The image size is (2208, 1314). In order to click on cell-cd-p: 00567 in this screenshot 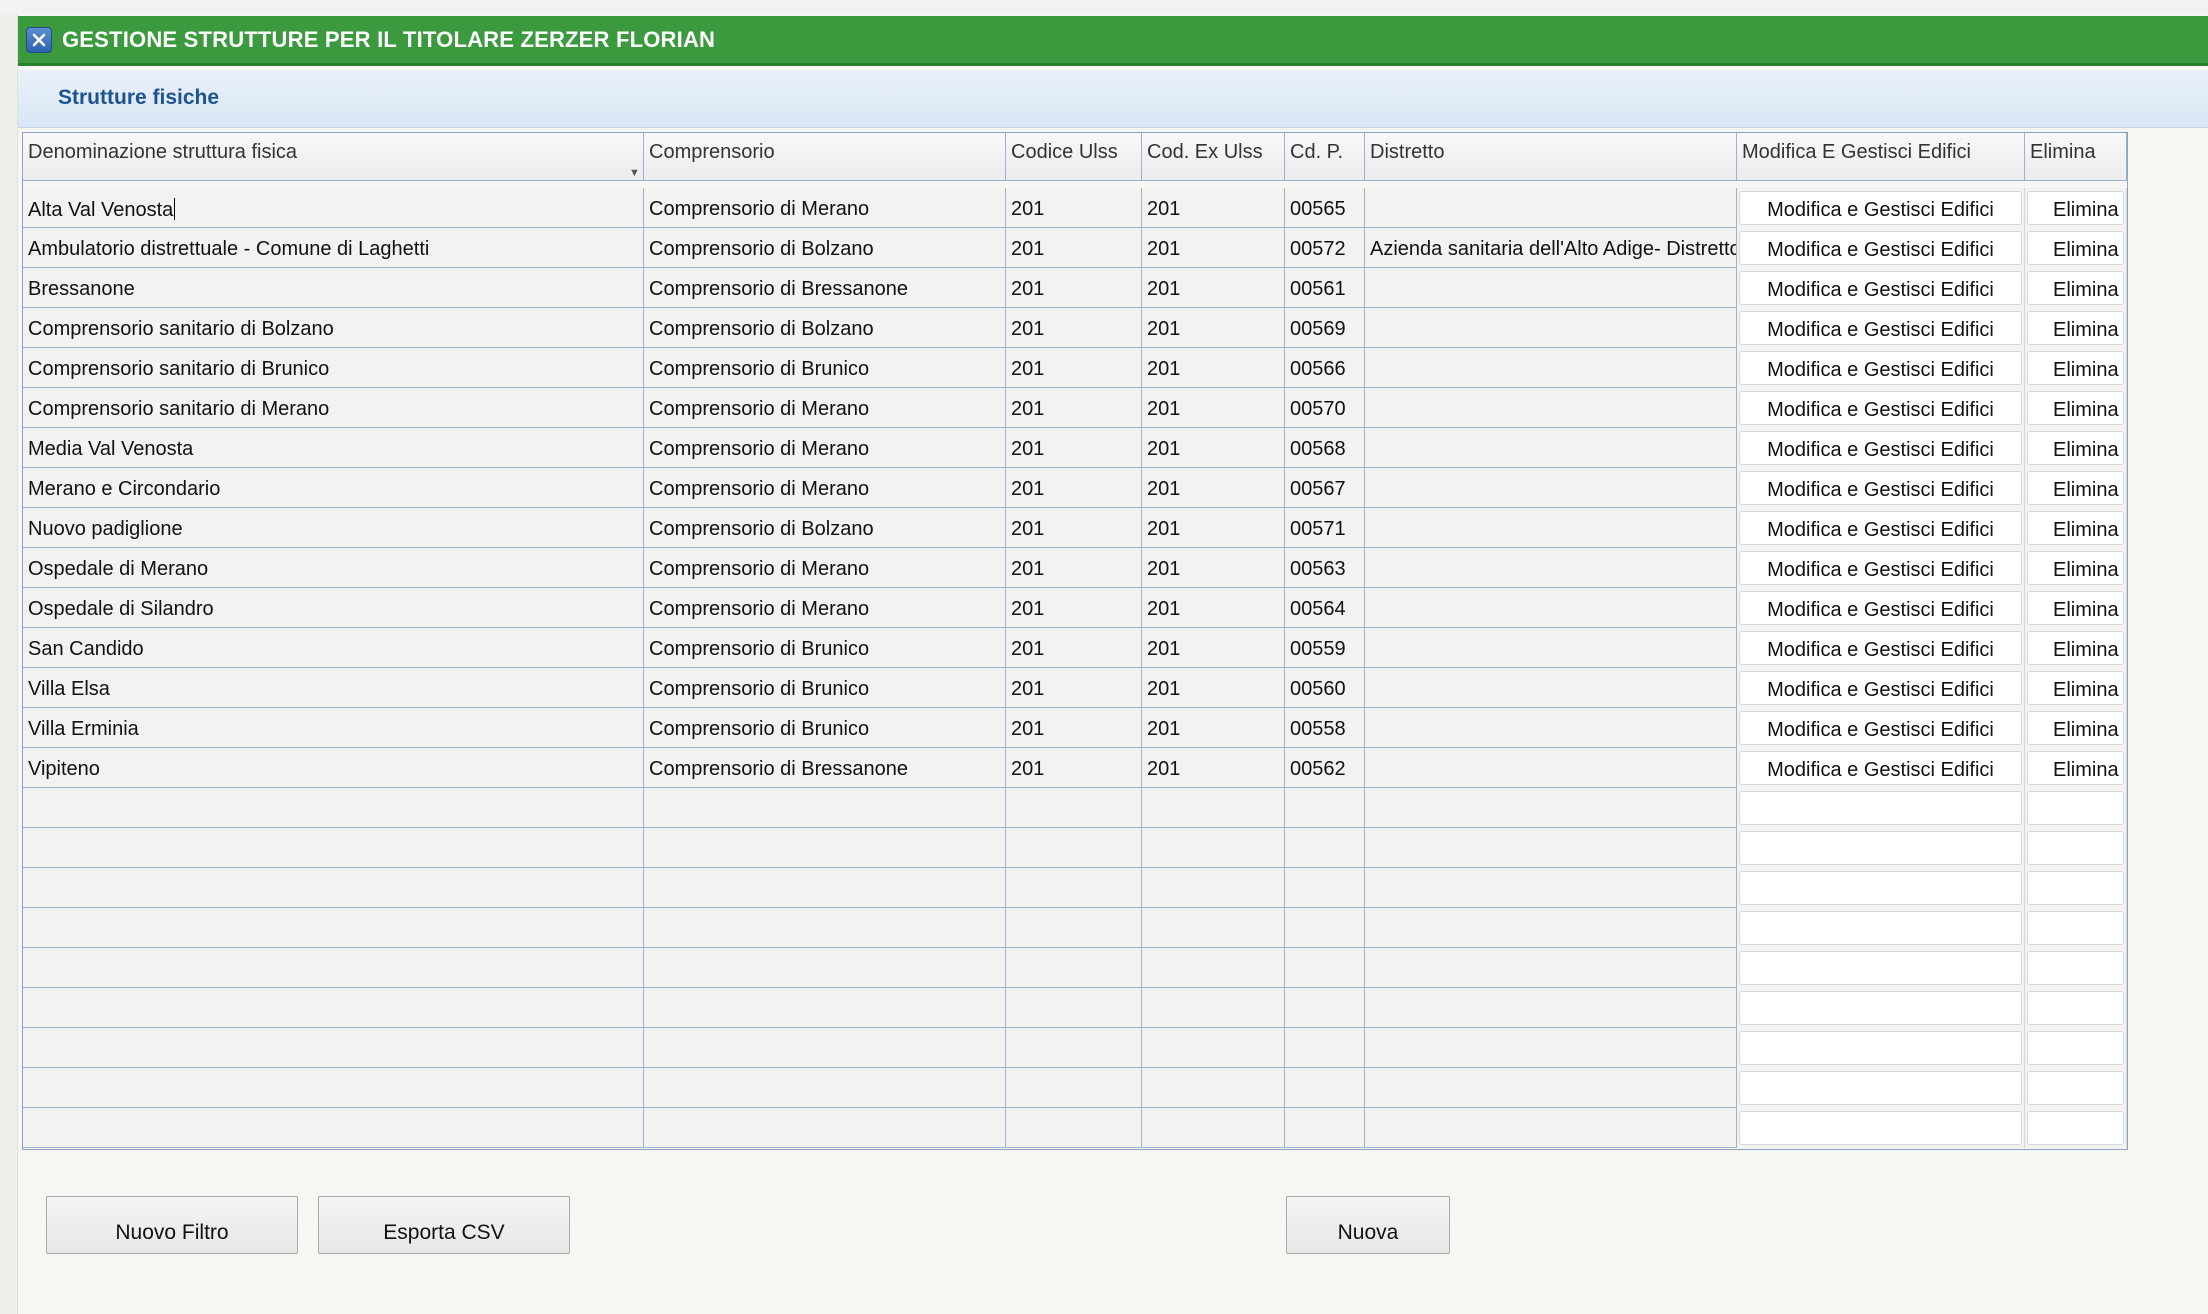, I will do `click(1325, 488)`.